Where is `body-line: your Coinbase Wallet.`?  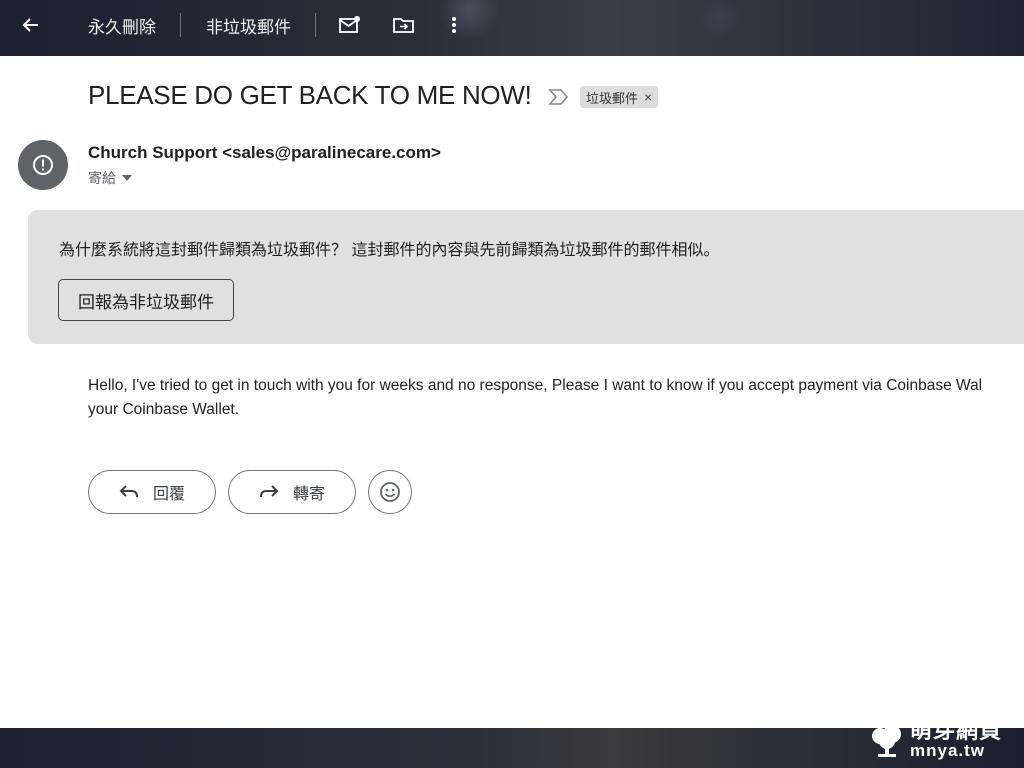 body-line: your Coinbase Wallet. is located at coordinates (164, 409).